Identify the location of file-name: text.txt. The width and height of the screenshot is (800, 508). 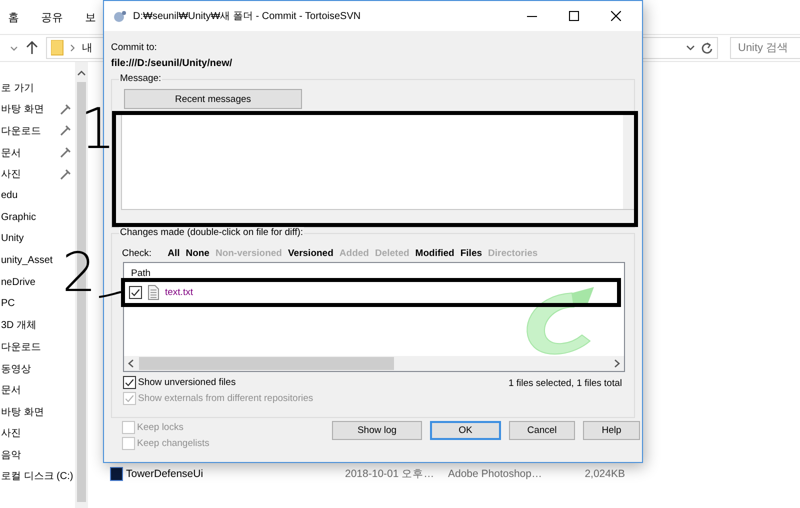
(179, 292).